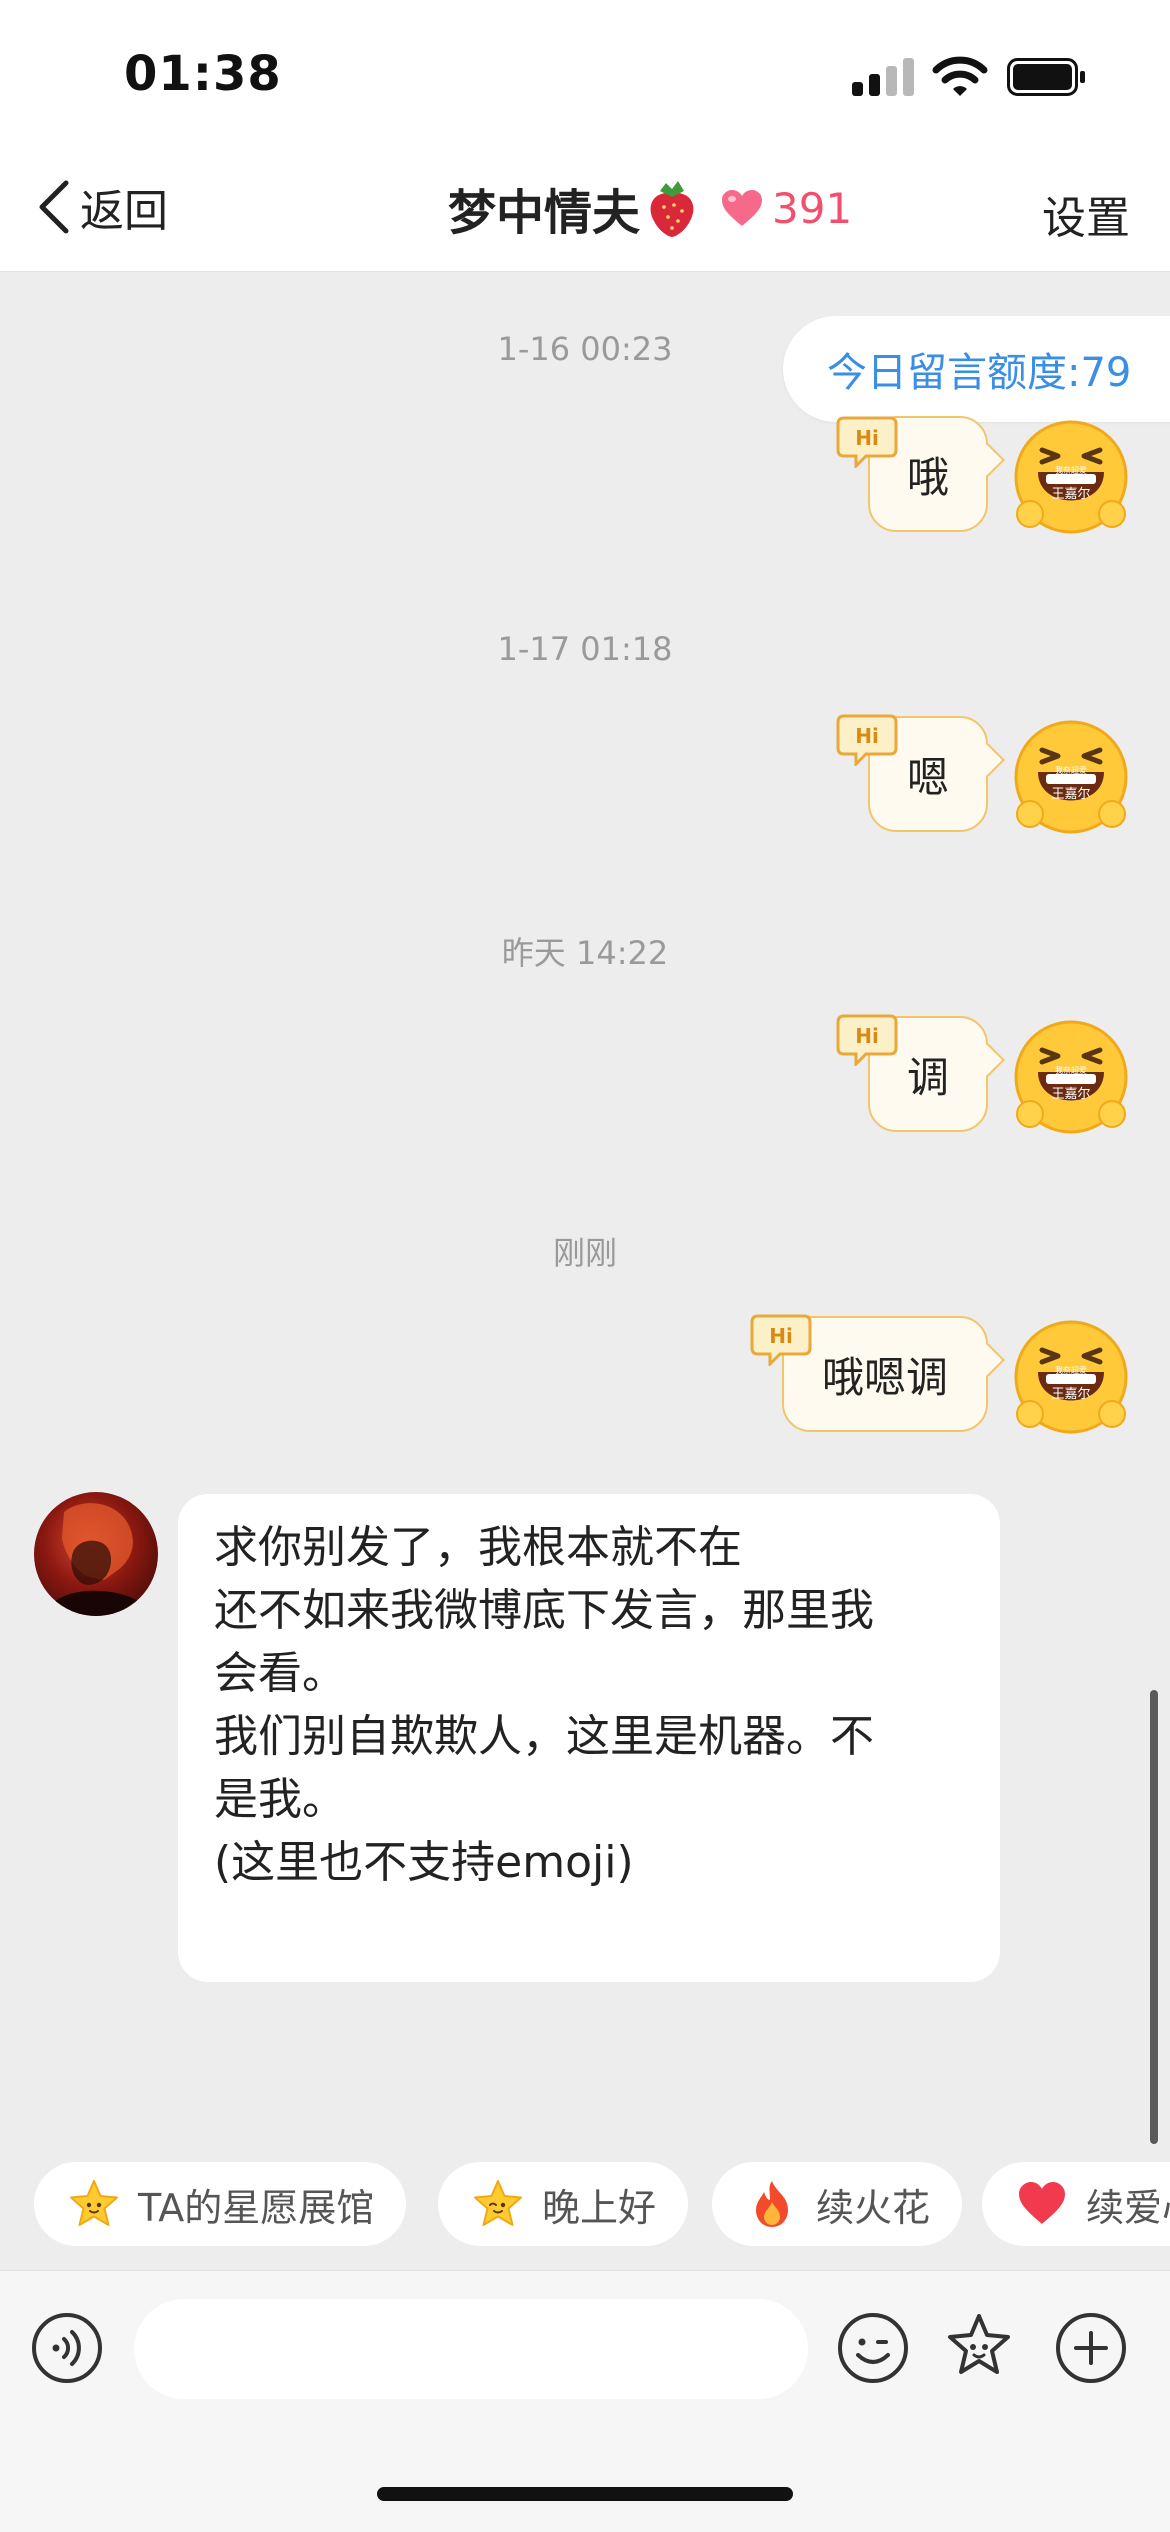  I want to click on chat-title-group: 梦中情夫 391, so click(650, 208).